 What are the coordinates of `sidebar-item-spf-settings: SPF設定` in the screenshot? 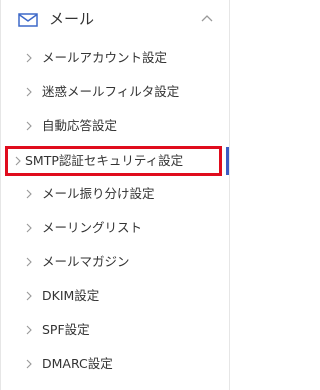 It's located at (115, 330).